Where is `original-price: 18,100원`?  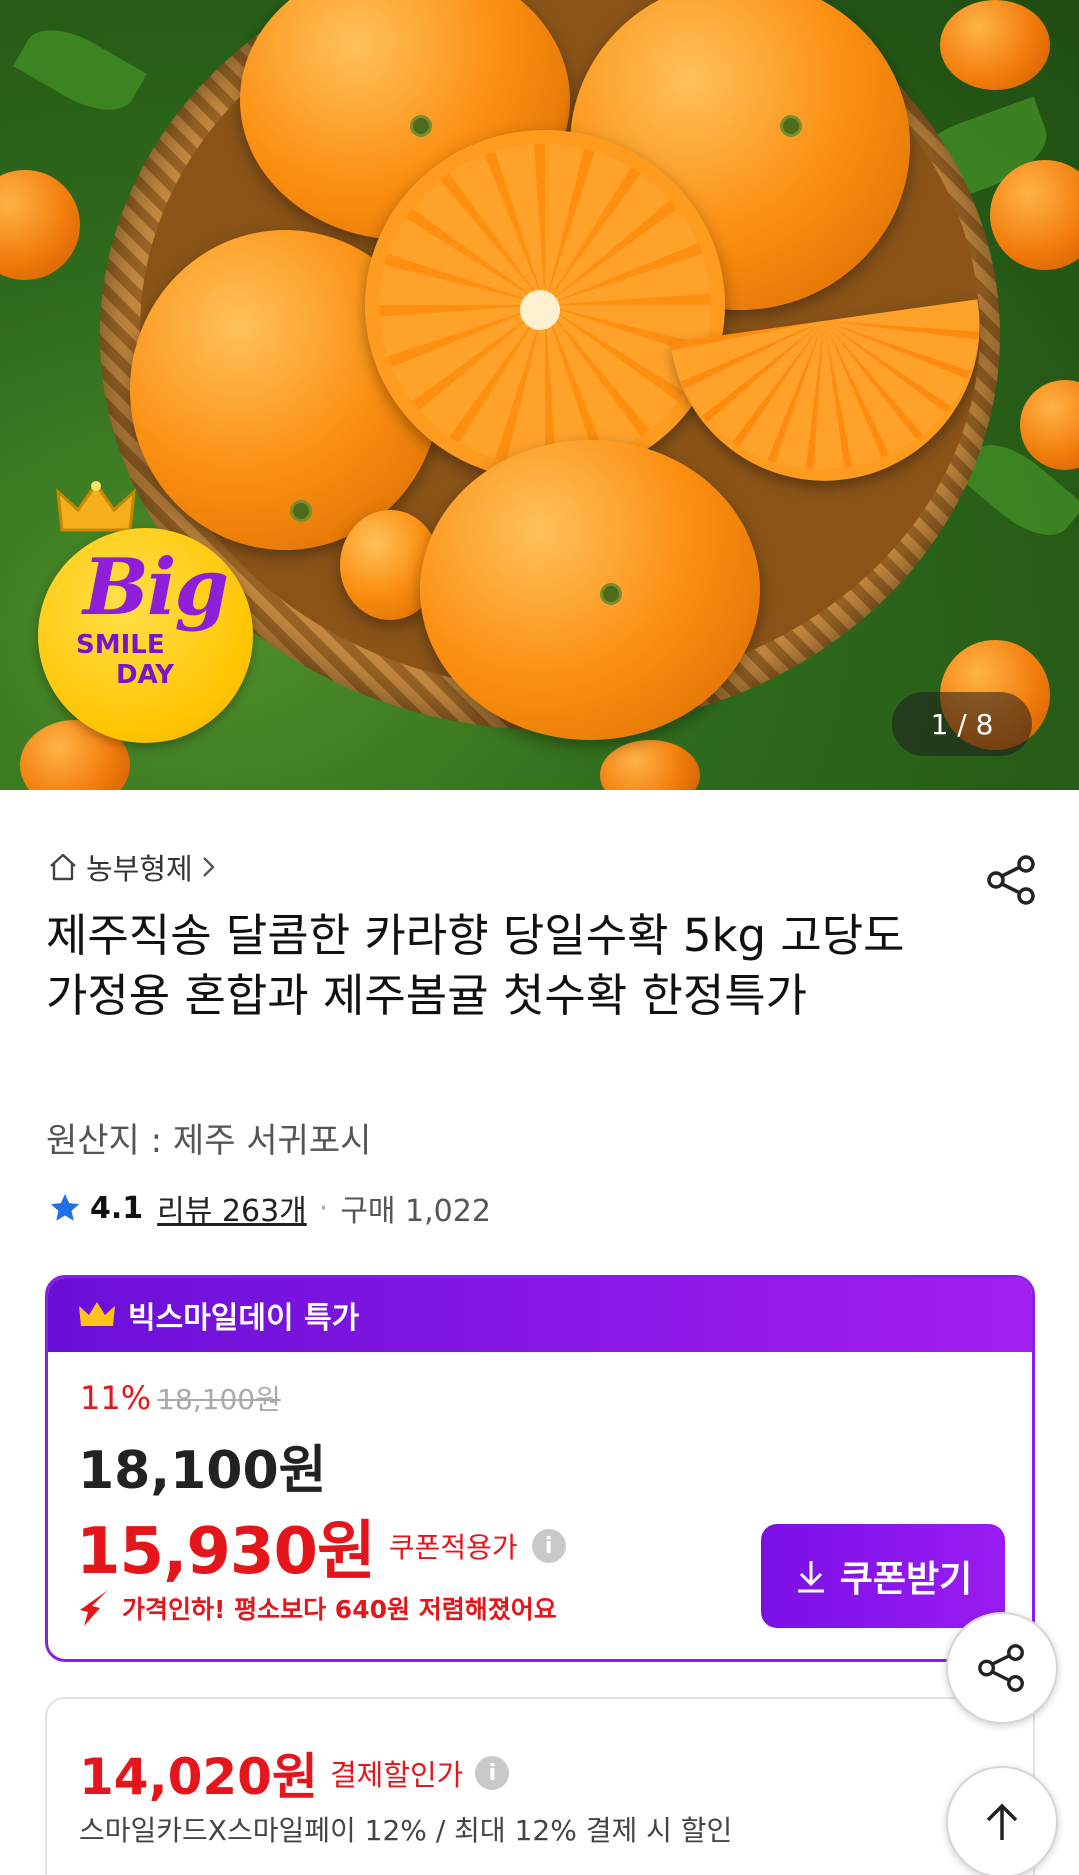 original-price: 18,100원 is located at coordinates (219, 1399).